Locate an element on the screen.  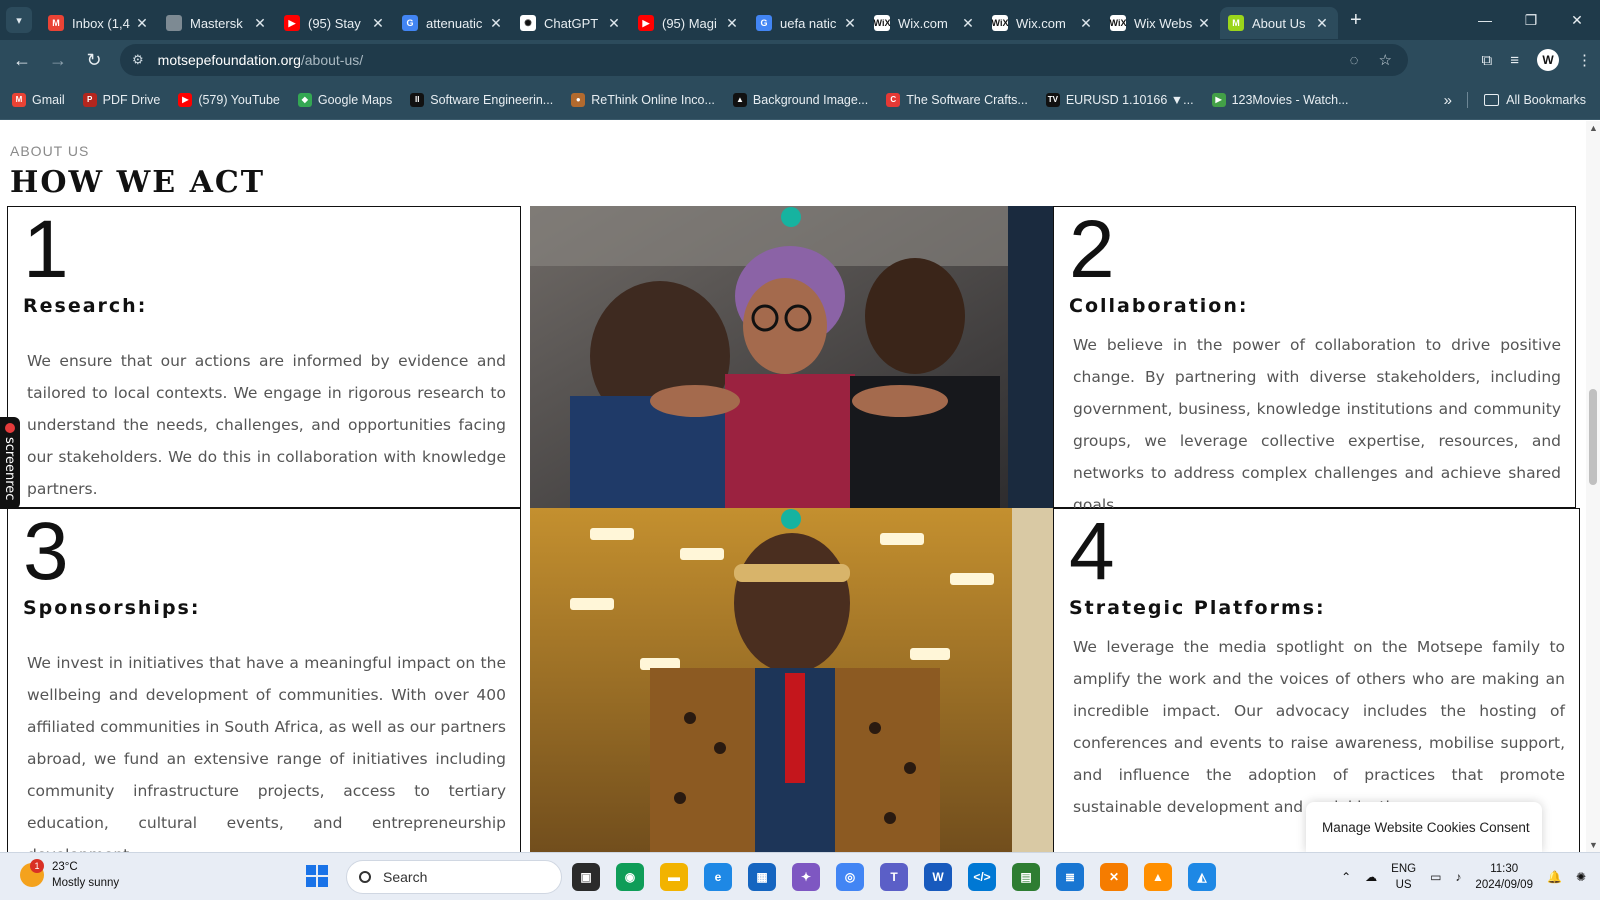
browser-tab: Gattenuatic ✕ is located at coordinates (453, 23).